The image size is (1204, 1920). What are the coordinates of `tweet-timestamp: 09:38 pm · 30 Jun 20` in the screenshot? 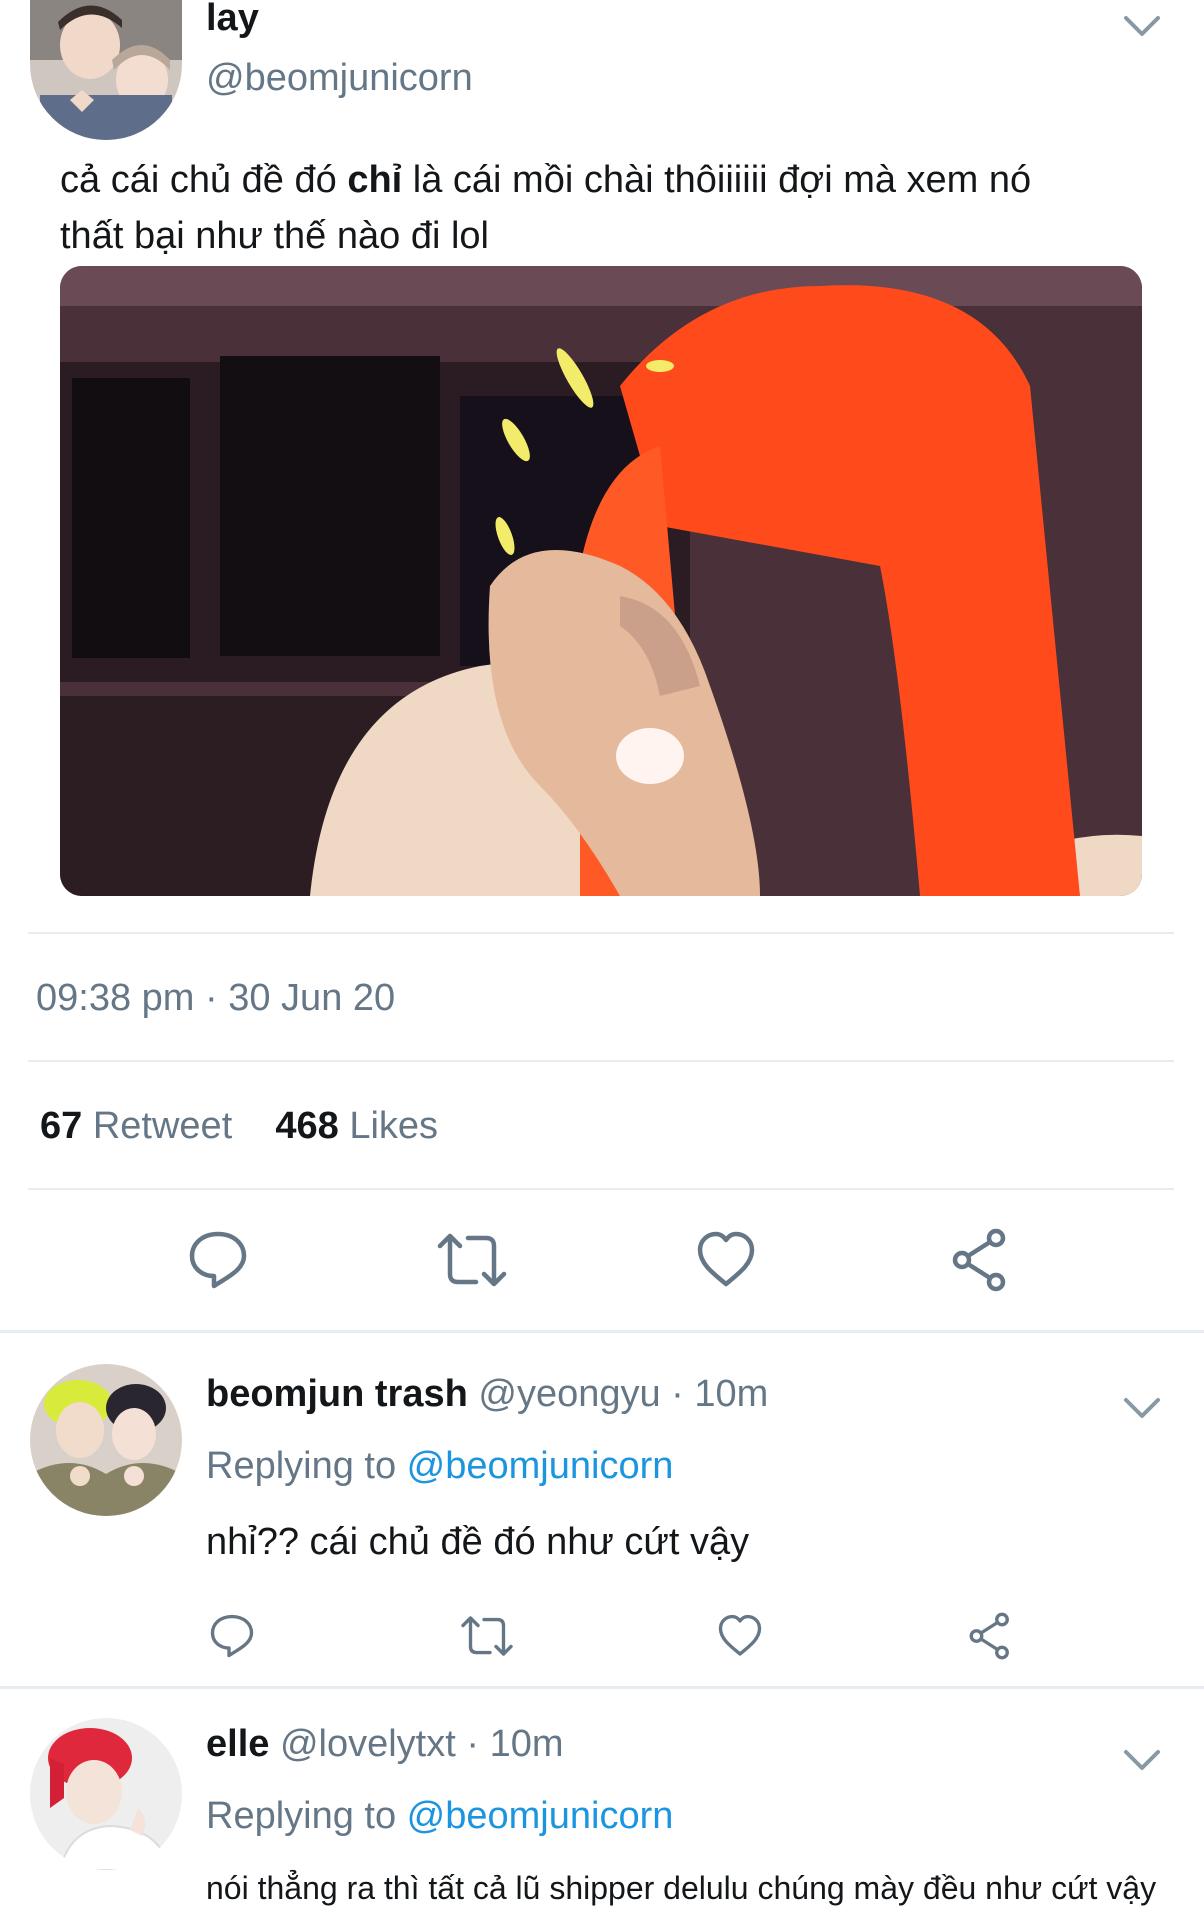 It's located at (215, 998).